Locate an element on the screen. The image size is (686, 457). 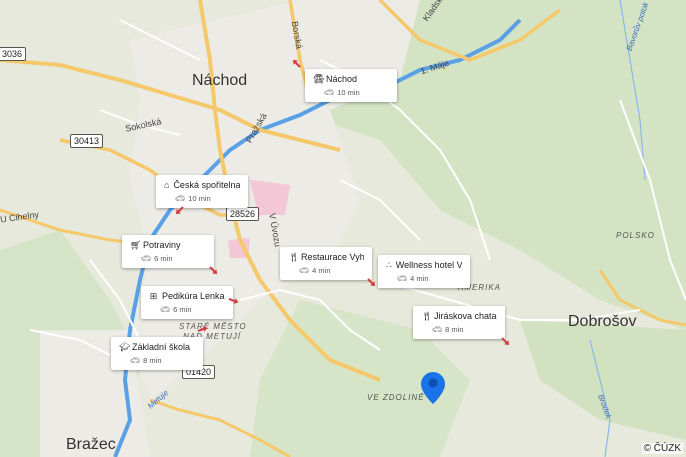
poi-name: Náchod is located at coordinates (342, 79).